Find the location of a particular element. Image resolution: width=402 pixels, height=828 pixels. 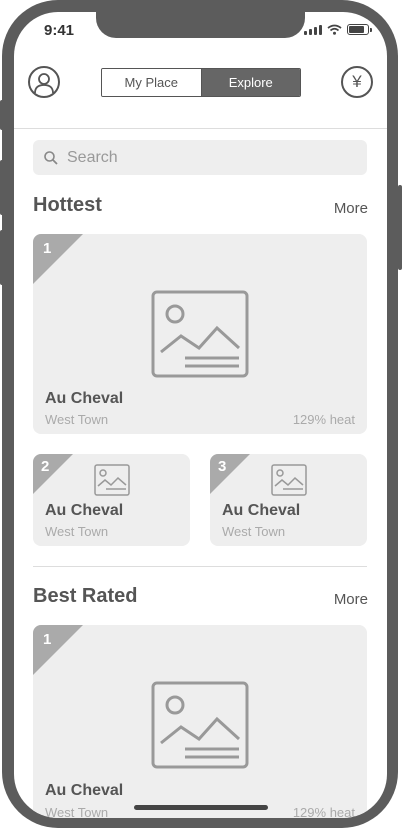

volume-down-button is located at coordinates (2, 257).